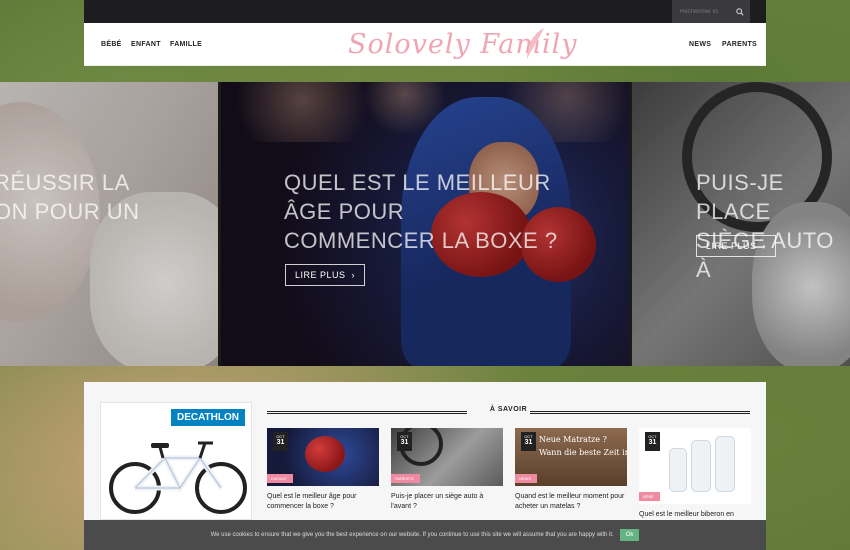 The width and height of the screenshot is (850, 550). I want to click on article-title: Puis-je placer un siège auto à l'avant ?, so click(447, 502).